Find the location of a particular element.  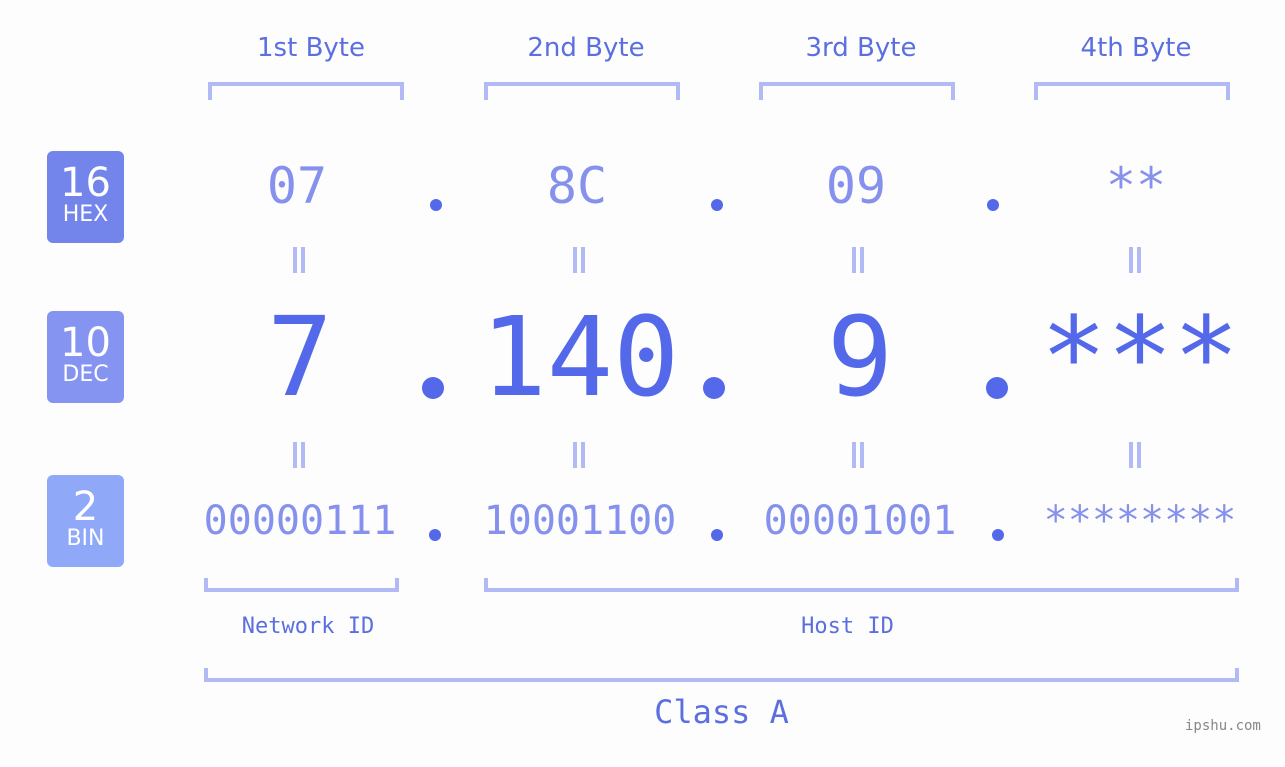

class-bracket is located at coordinates (721, 675).